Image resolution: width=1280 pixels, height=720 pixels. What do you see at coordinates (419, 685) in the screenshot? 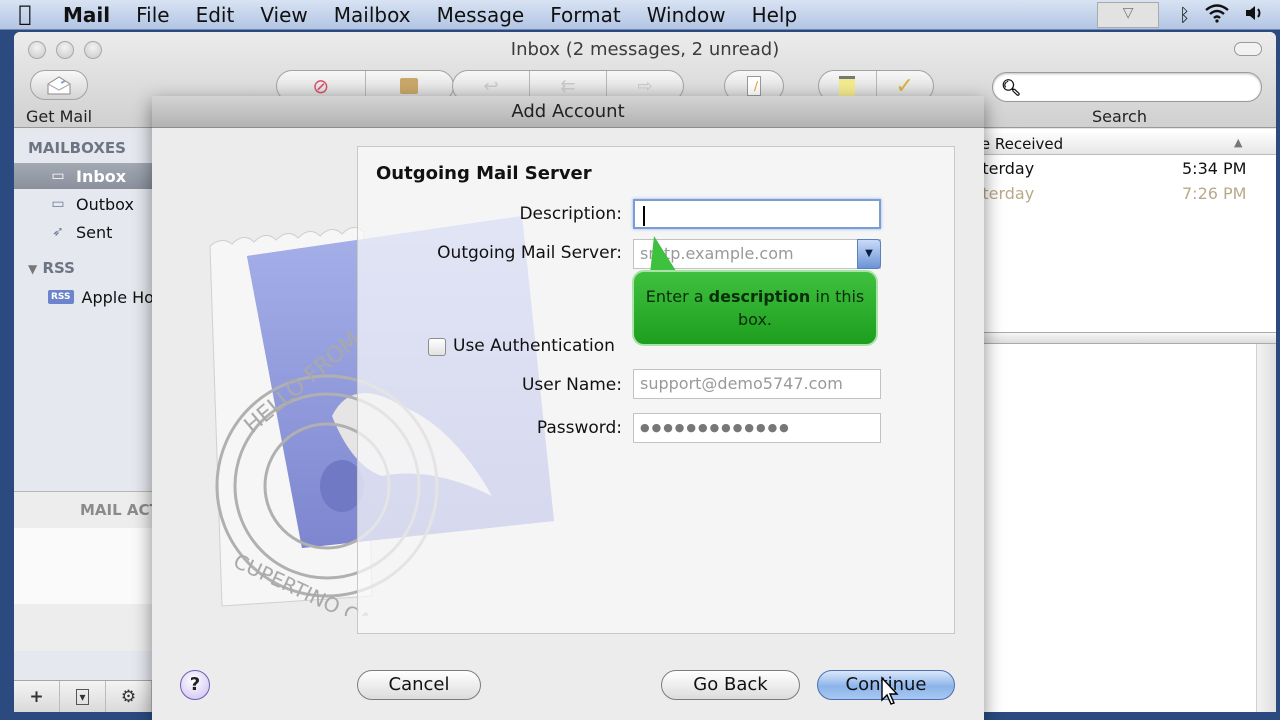
I see `cancel-button: Cancel` at bounding box center [419, 685].